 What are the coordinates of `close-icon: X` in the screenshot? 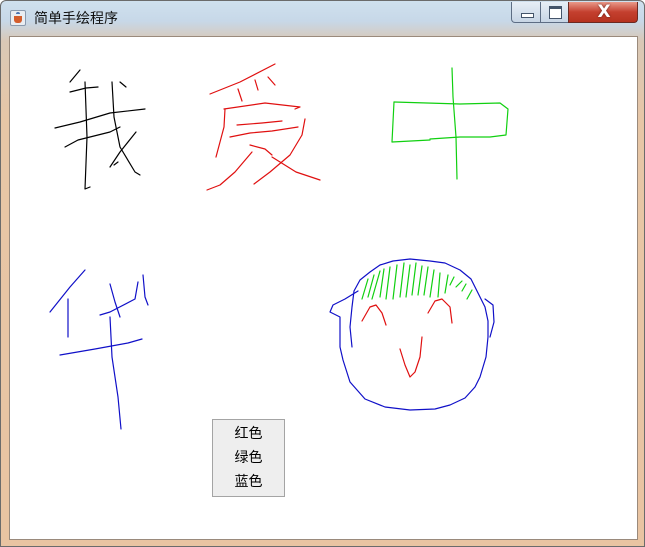 It's located at (604, 12).